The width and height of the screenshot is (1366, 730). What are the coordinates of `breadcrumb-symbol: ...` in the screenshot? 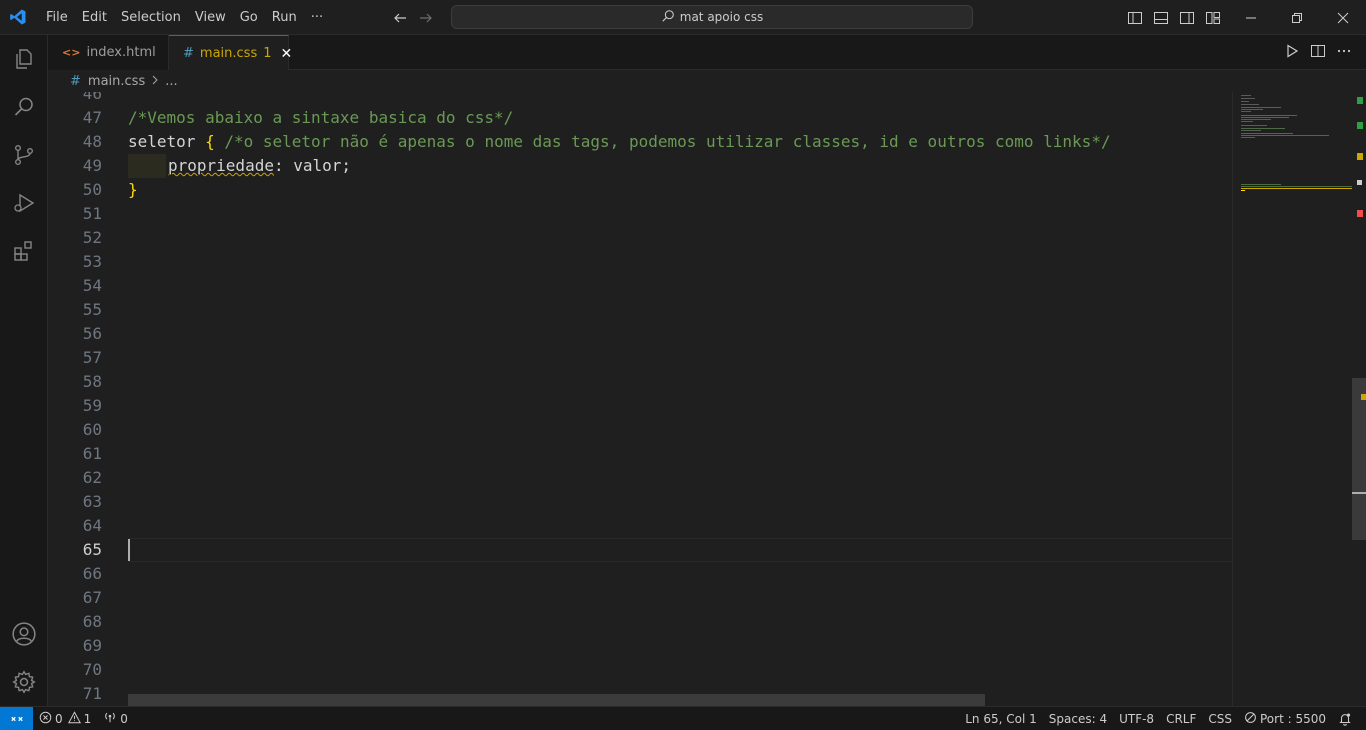 It's located at (171, 81).